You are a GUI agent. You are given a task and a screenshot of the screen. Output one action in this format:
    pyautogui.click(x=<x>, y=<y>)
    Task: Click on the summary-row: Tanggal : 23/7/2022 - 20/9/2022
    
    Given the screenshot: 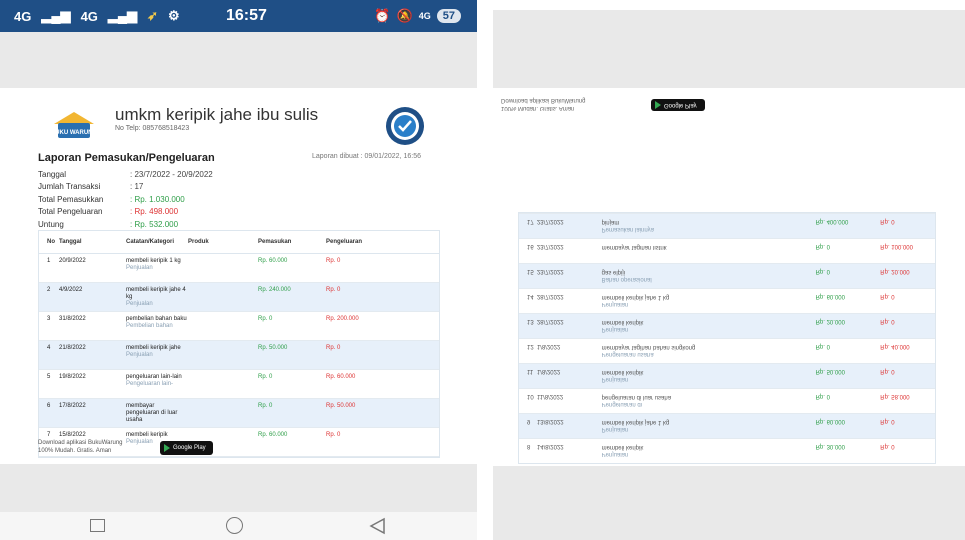 What is the action you would take?
    pyautogui.click(x=125, y=174)
    